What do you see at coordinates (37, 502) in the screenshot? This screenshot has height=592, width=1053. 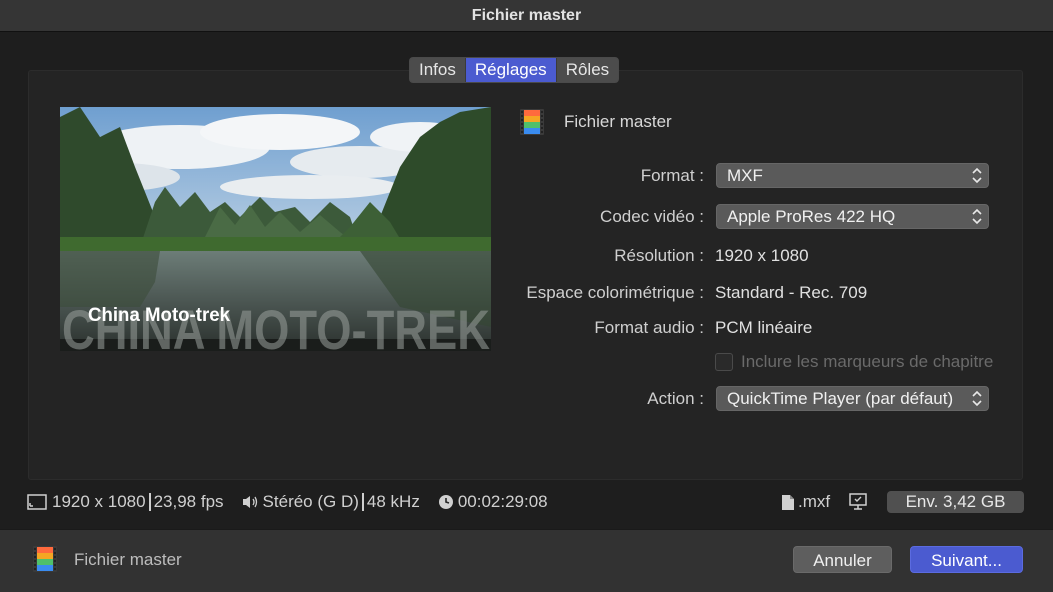 I see `frame-size-icon` at bounding box center [37, 502].